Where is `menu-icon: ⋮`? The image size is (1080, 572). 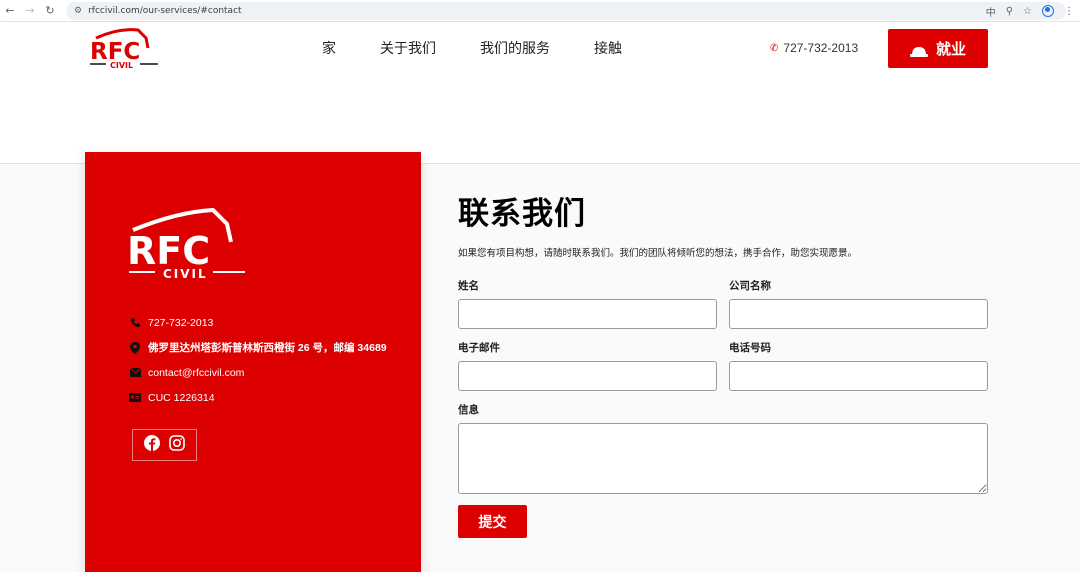 menu-icon: ⋮ is located at coordinates (1069, 11).